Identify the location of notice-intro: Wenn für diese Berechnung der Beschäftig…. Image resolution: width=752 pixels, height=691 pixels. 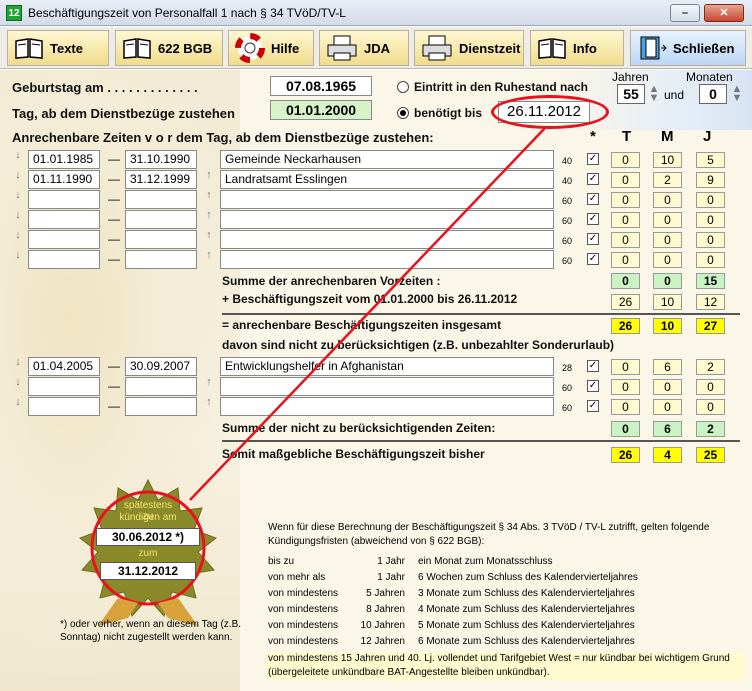
(489, 534).